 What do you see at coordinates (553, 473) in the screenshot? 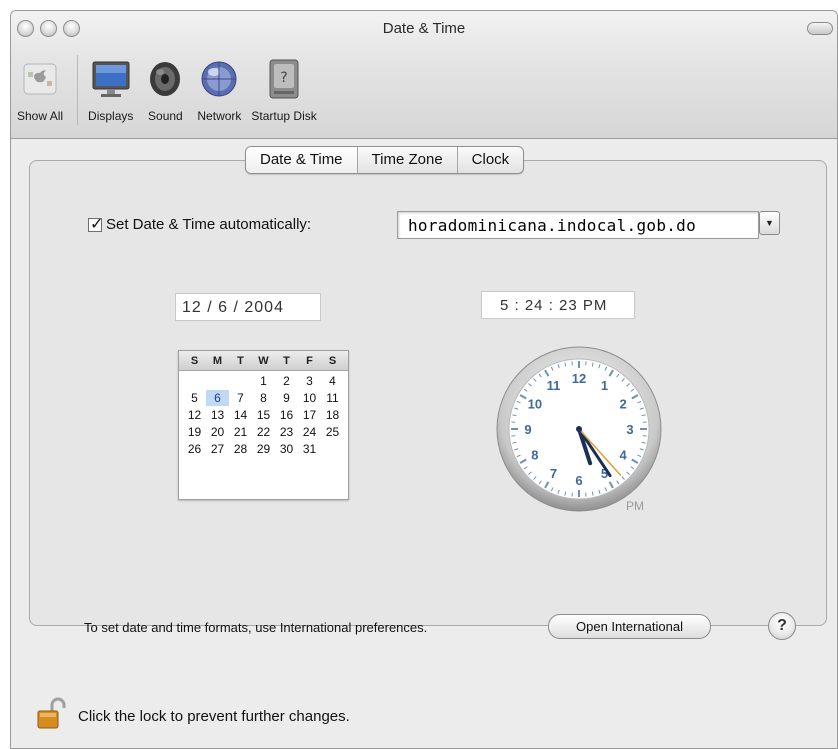
I see `clock-numeral: 7` at bounding box center [553, 473].